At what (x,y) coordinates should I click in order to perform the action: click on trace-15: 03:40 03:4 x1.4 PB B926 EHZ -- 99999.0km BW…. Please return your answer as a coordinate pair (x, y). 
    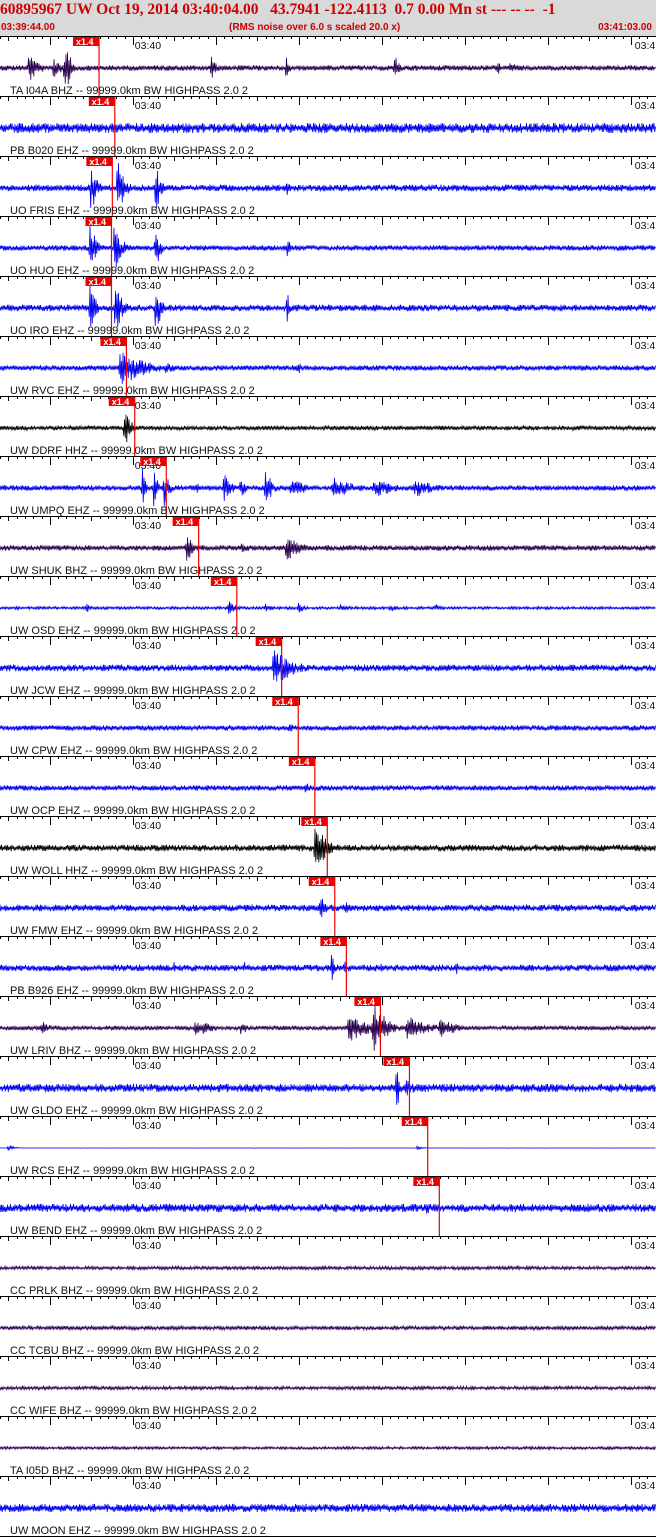
    Looking at the image, I should click on (328, 966).